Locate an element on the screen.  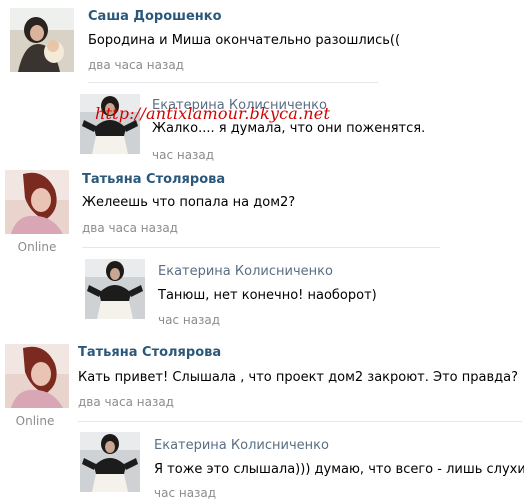
comment-author: Саша Дорошенко is located at coordinates (155, 16).